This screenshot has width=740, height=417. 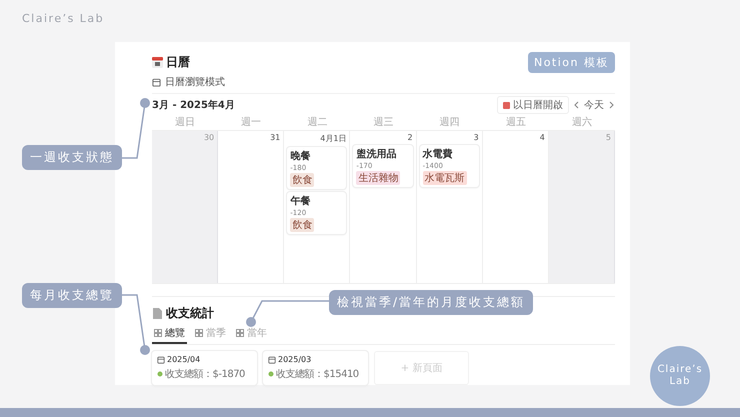 I want to click on month-card: 2025/03 收支總額：$15410, so click(x=315, y=368).